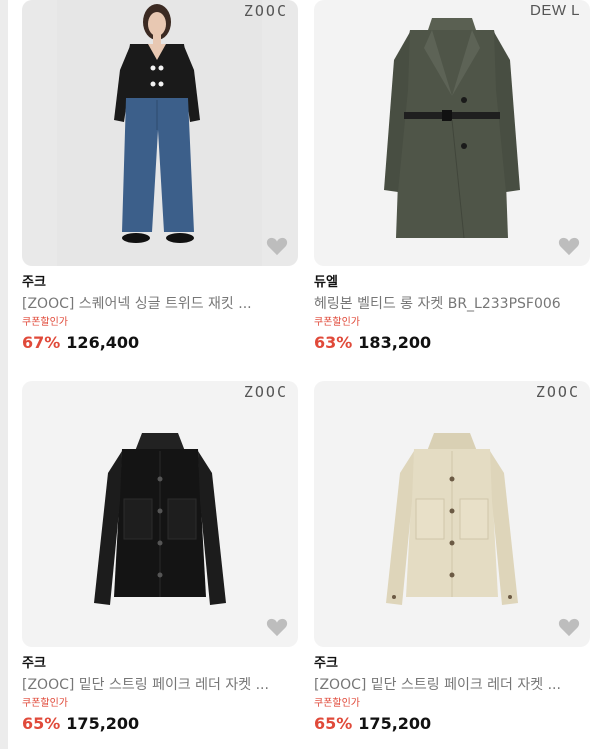  What do you see at coordinates (41, 342) in the screenshot?
I see `discount-rate: 67%` at bounding box center [41, 342].